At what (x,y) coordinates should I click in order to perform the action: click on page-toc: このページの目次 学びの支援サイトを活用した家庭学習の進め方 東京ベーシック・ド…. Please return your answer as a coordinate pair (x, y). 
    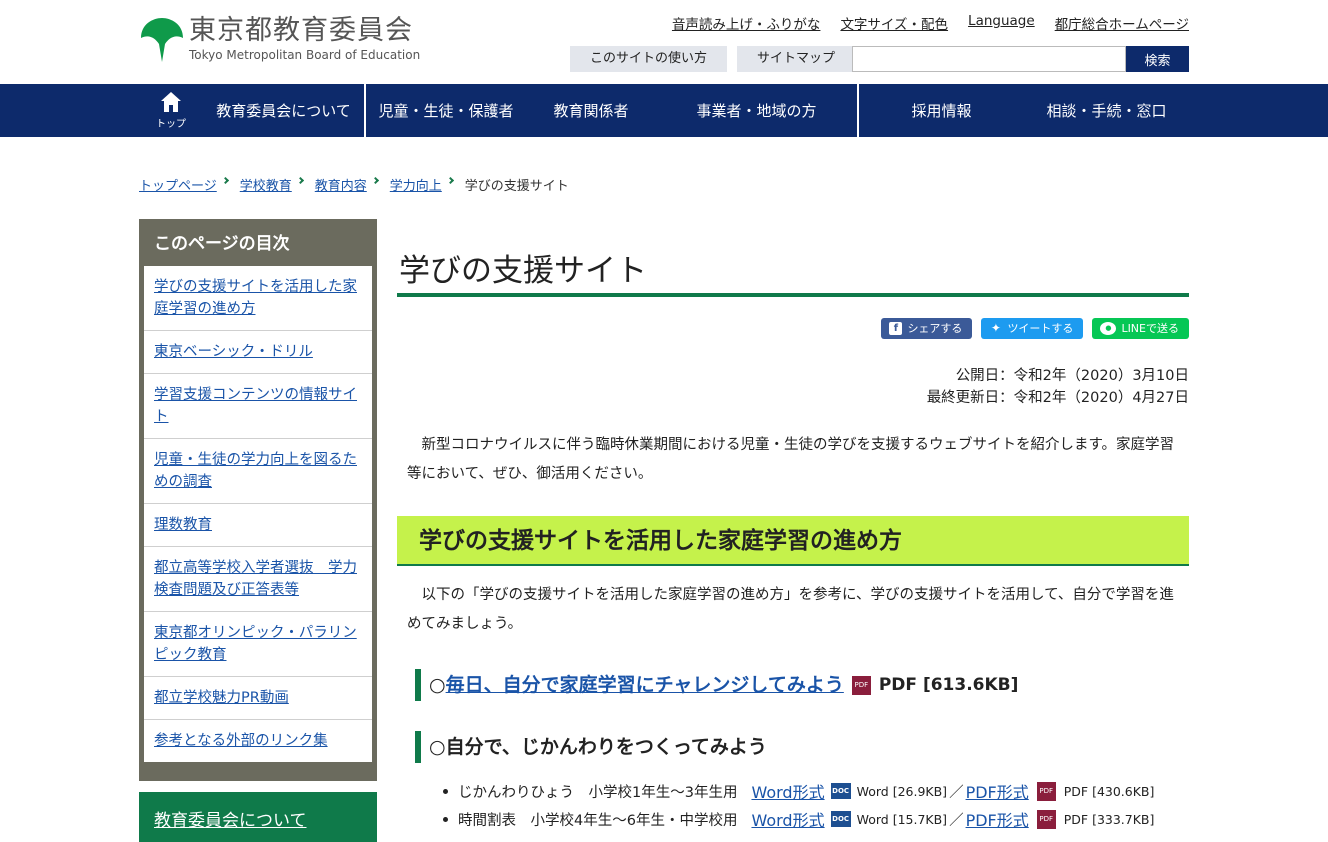
    Looking at the image, I should click on (258, 500).